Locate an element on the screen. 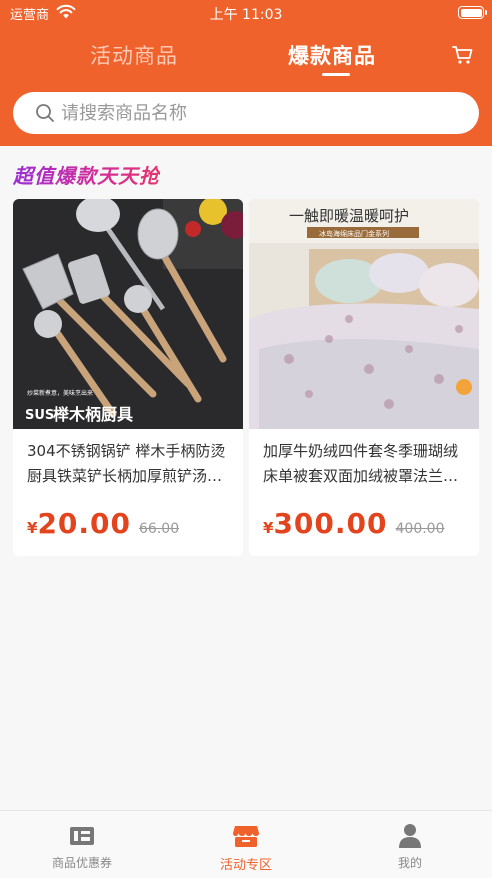  section-title: 超值爆款天天抢 is located at coordinates (86, 174).